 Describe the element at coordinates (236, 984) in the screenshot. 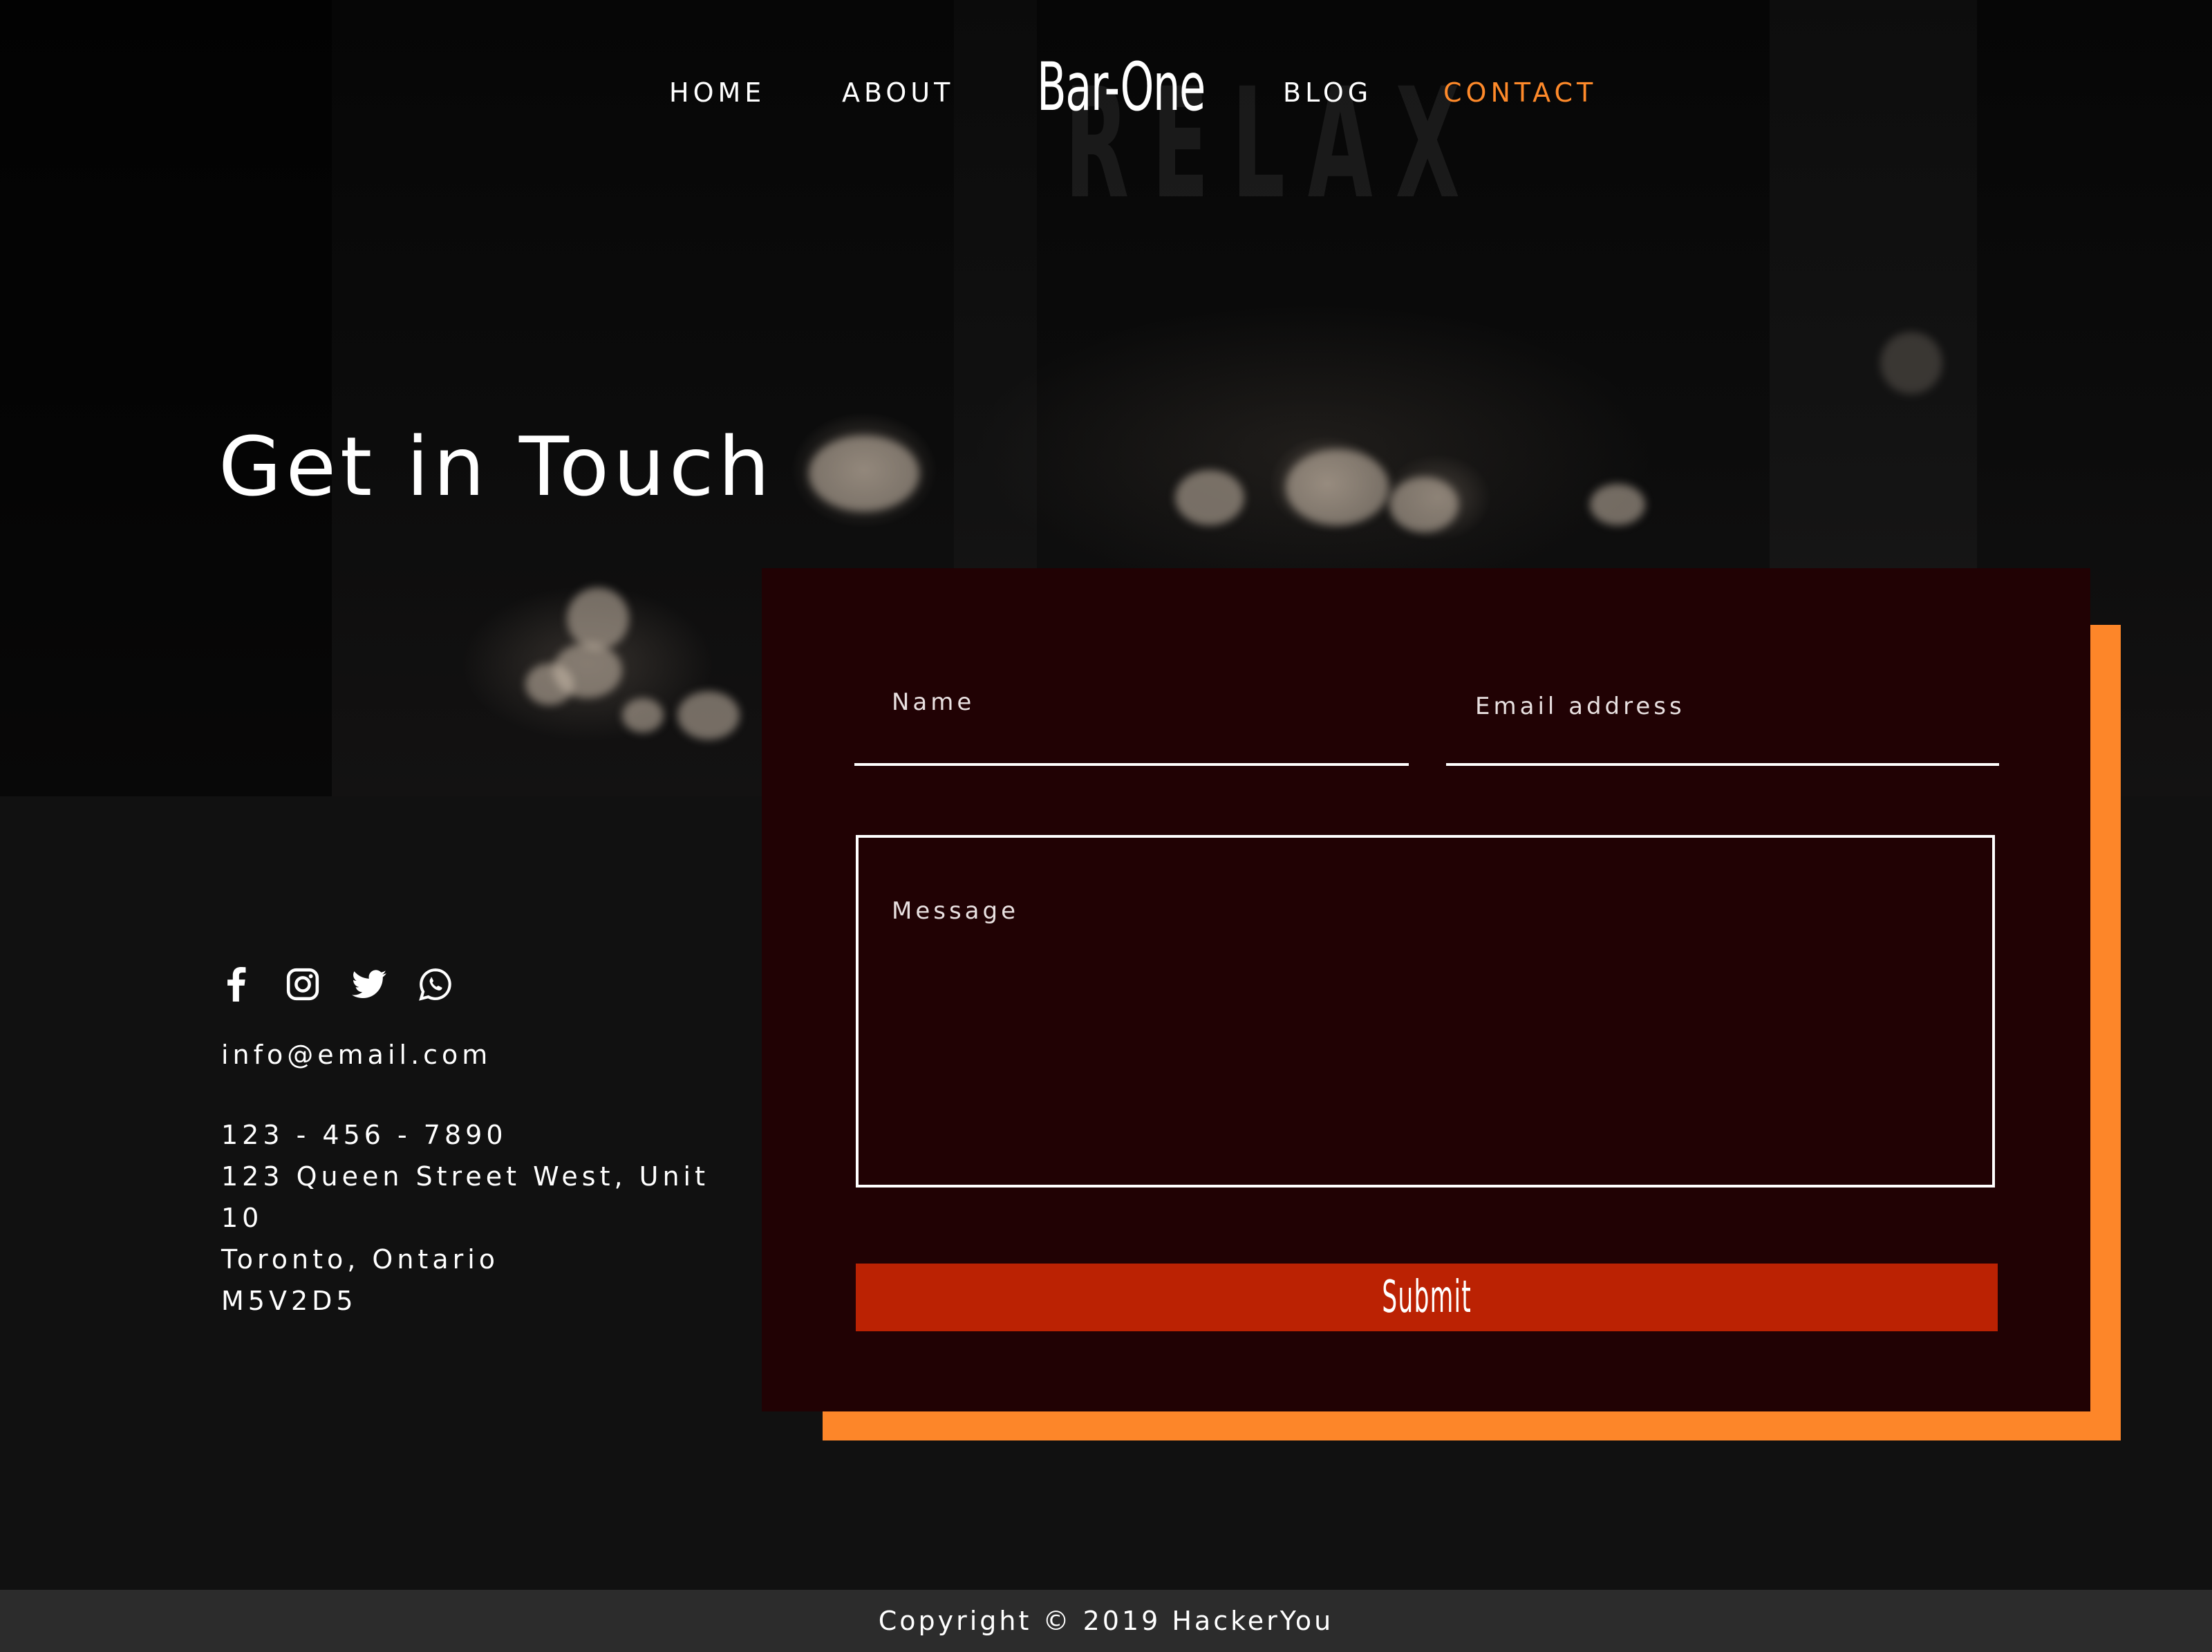

I see `facebook-icon` at that location.